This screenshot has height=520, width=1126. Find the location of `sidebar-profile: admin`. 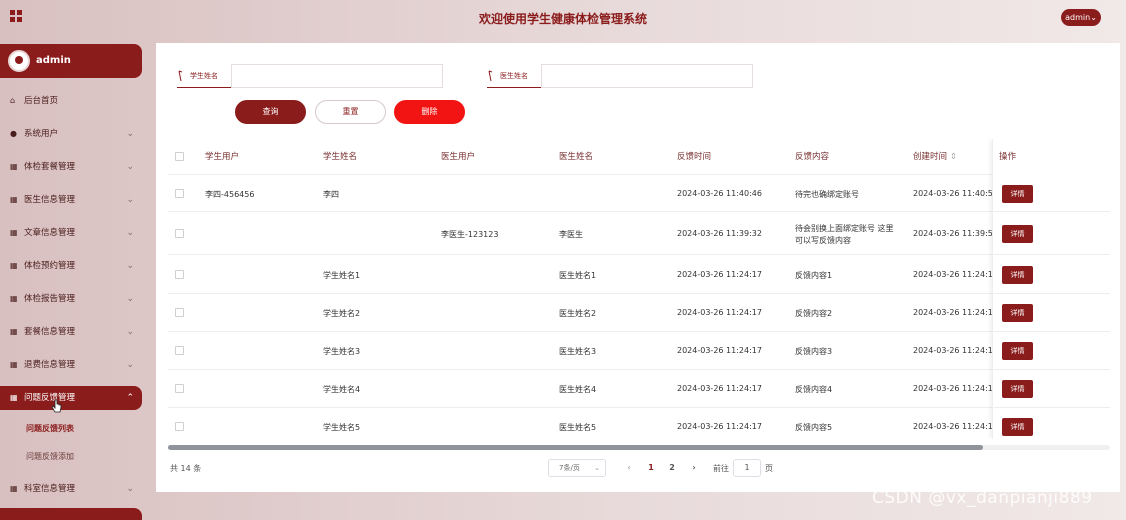

sidebar-profile: admin is located at coordinates (71, 61).